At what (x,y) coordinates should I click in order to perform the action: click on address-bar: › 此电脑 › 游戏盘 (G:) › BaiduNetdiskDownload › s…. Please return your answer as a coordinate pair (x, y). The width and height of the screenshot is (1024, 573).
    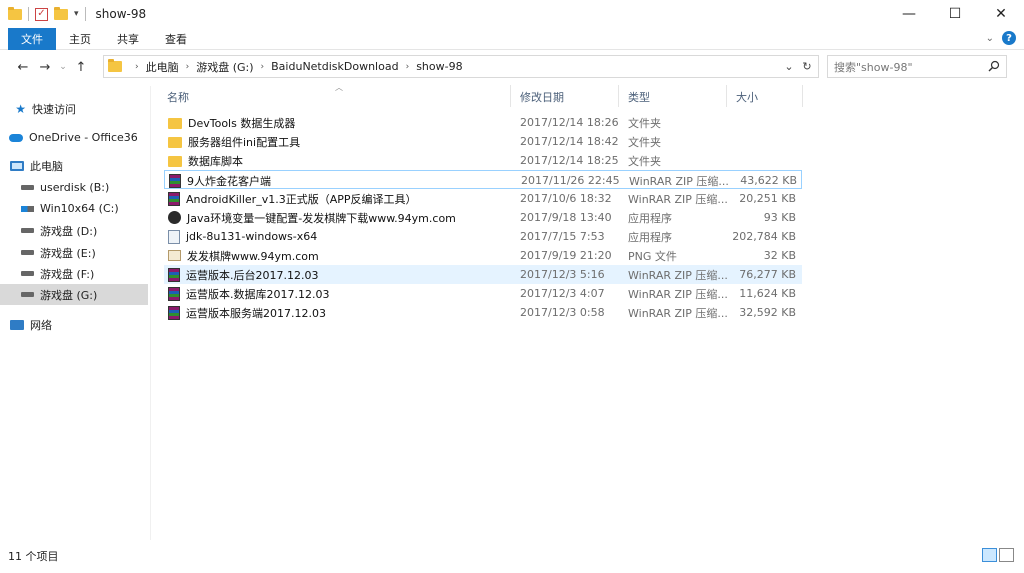
    Looking at the image, I should click on (461, 66).